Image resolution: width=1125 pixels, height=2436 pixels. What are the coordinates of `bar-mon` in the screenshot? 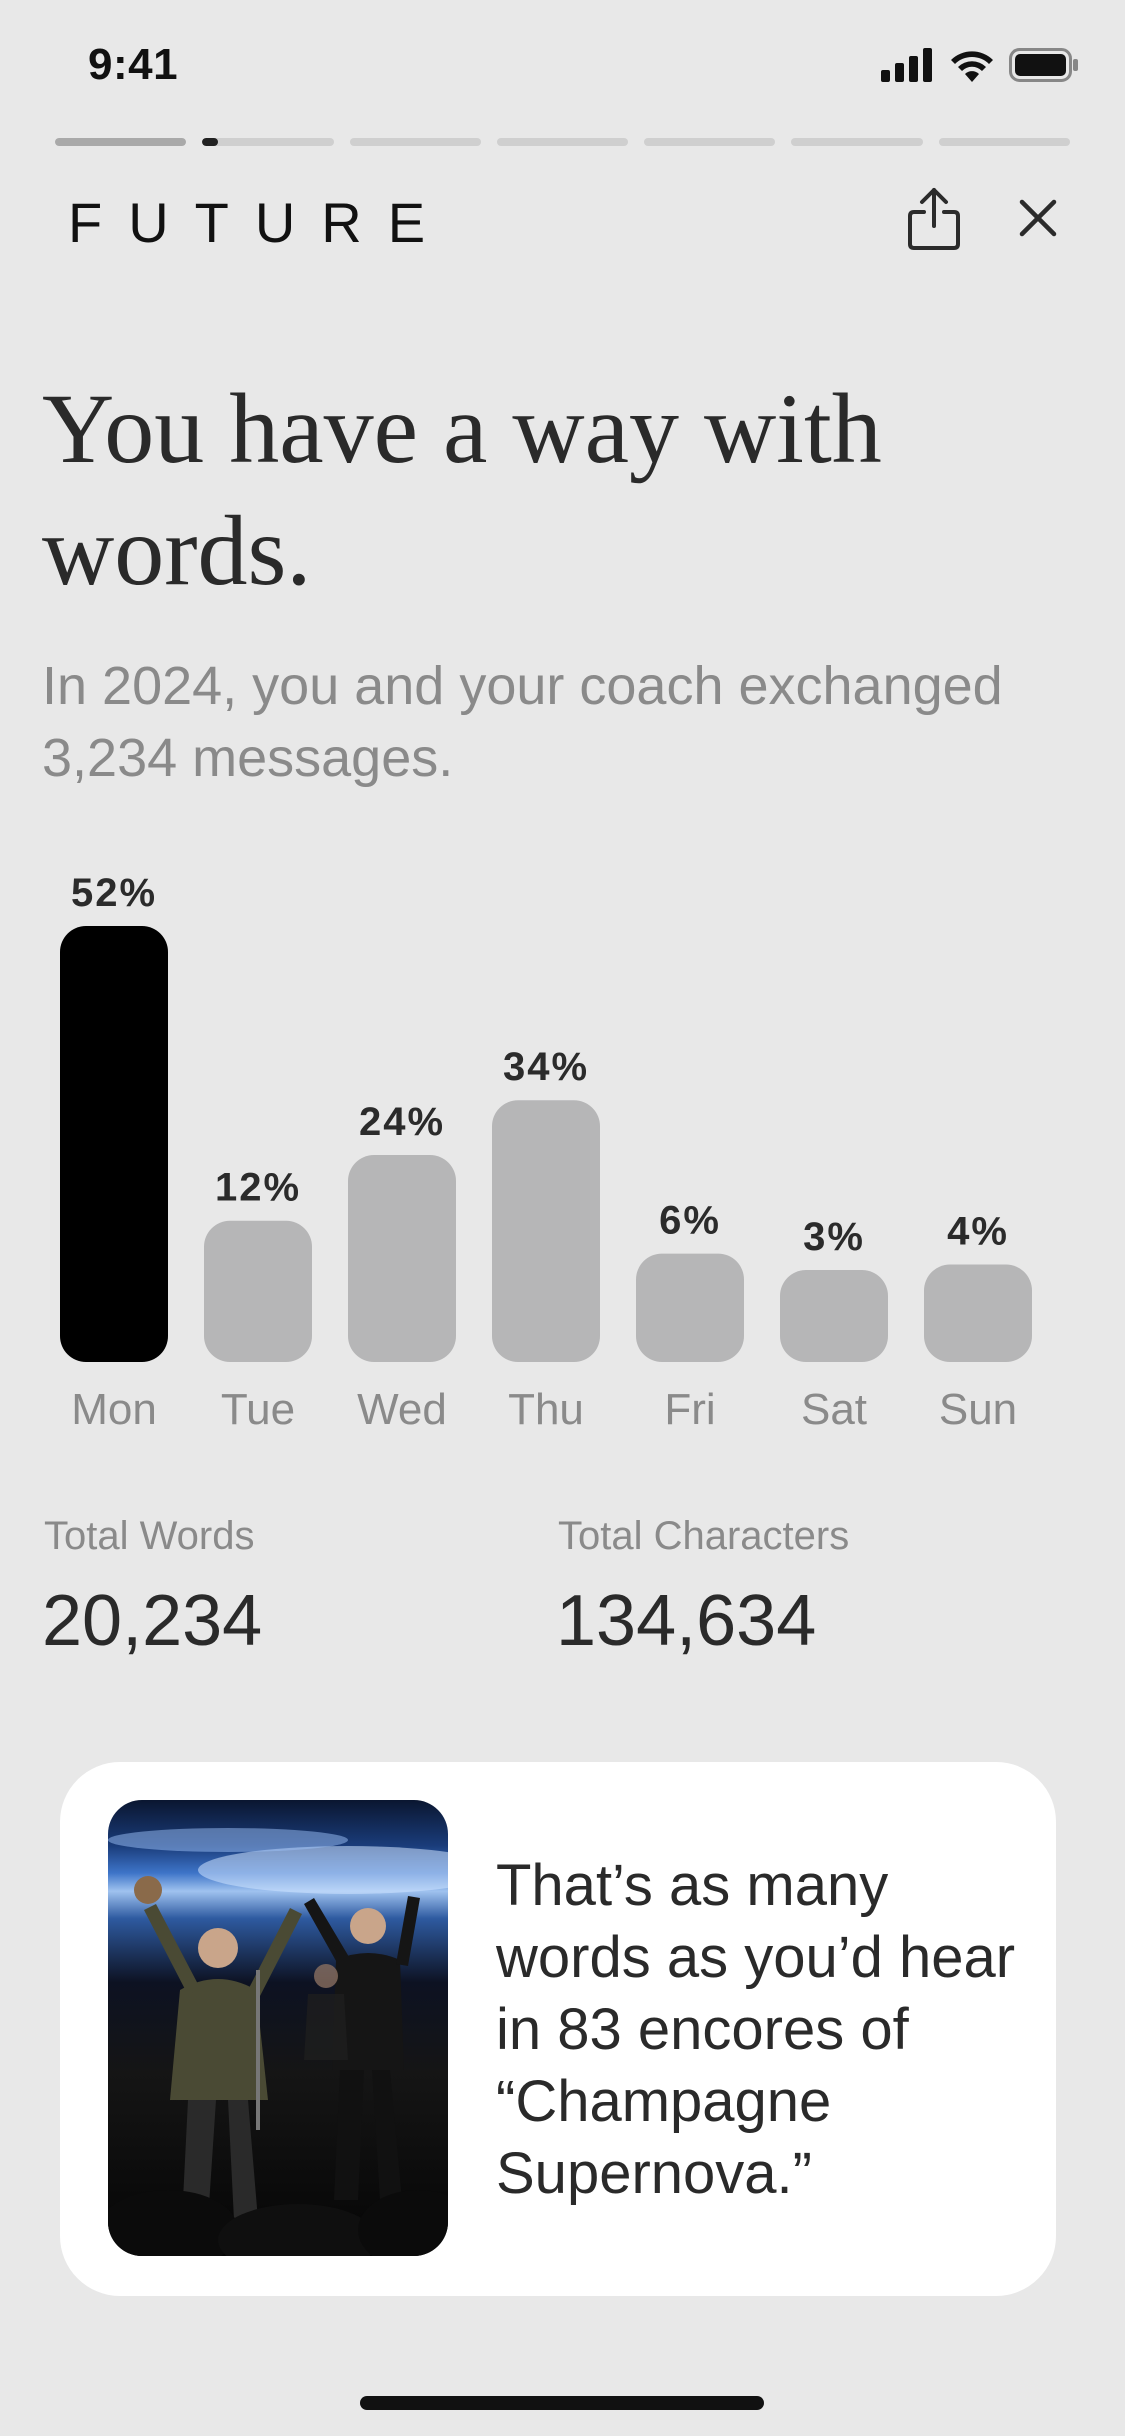 It's located at (114, 1144).